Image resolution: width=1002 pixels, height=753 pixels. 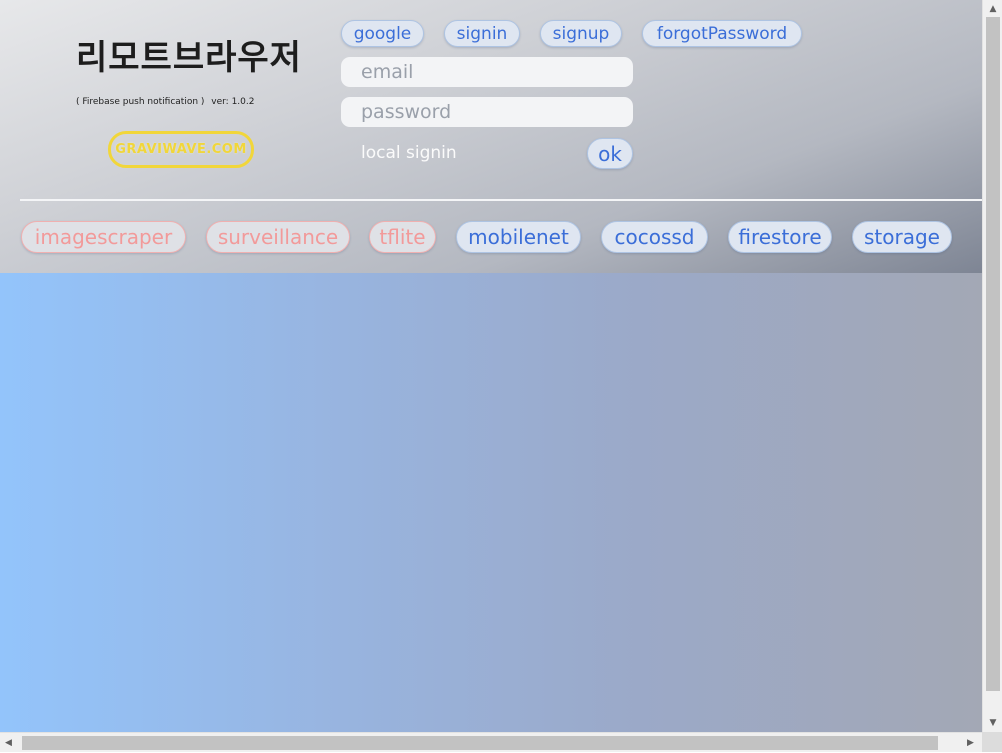 I want to click on forgot-password-button: forgotPassword, so click(x=722, y=33).